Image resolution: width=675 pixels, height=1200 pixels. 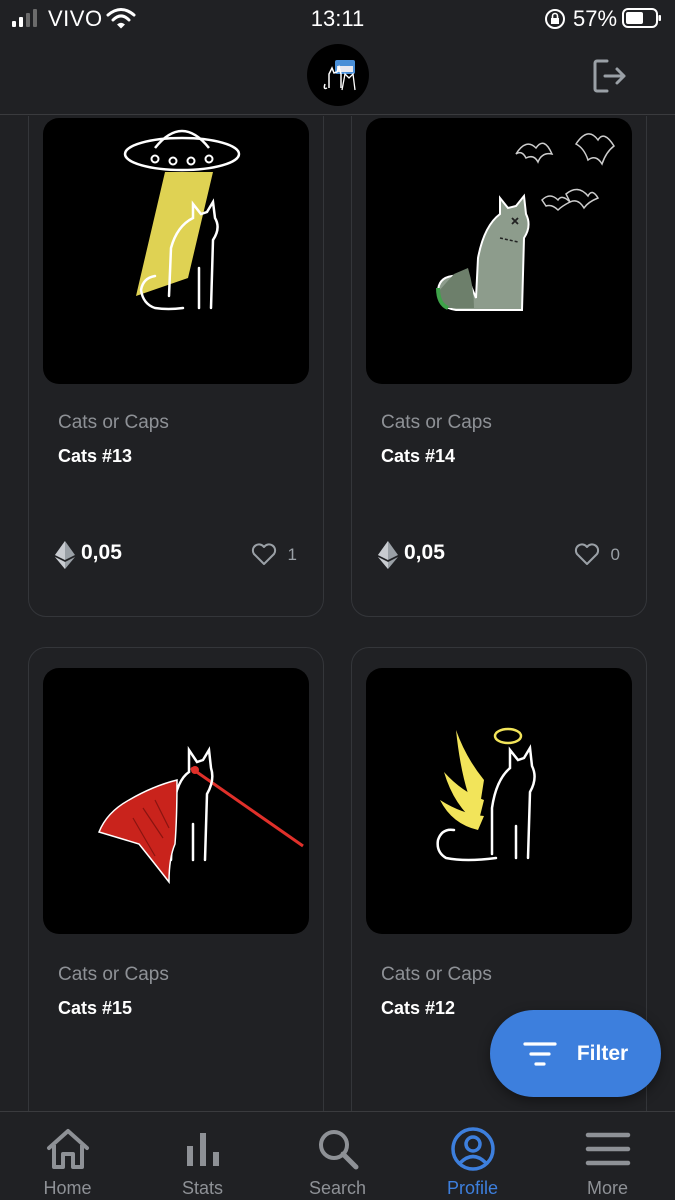 I want to click on cat-avatar-icon, so click(x=338, y=75).